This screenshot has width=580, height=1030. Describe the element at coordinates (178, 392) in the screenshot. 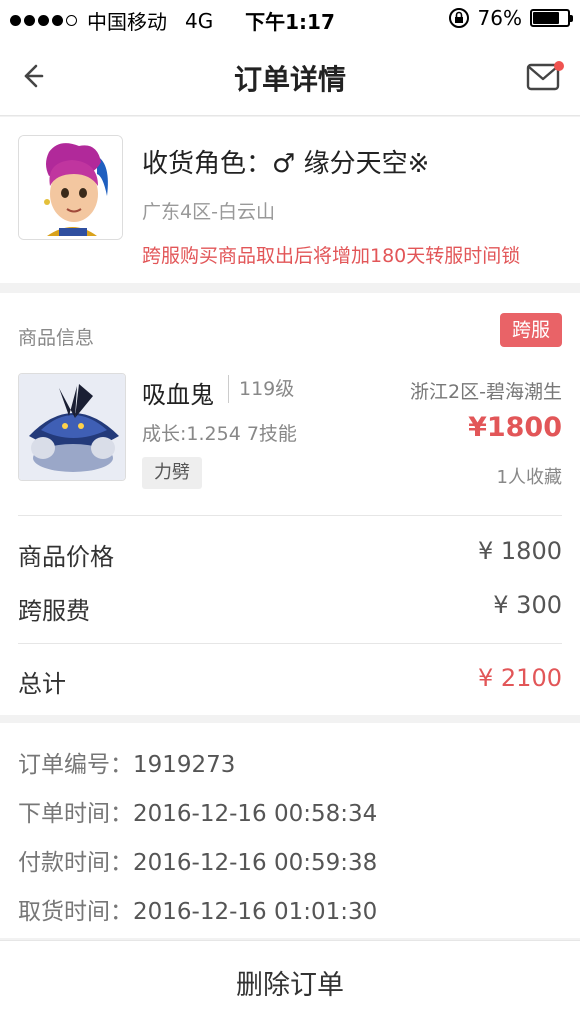

I see `pet-name: 吸血鬼` at that location.